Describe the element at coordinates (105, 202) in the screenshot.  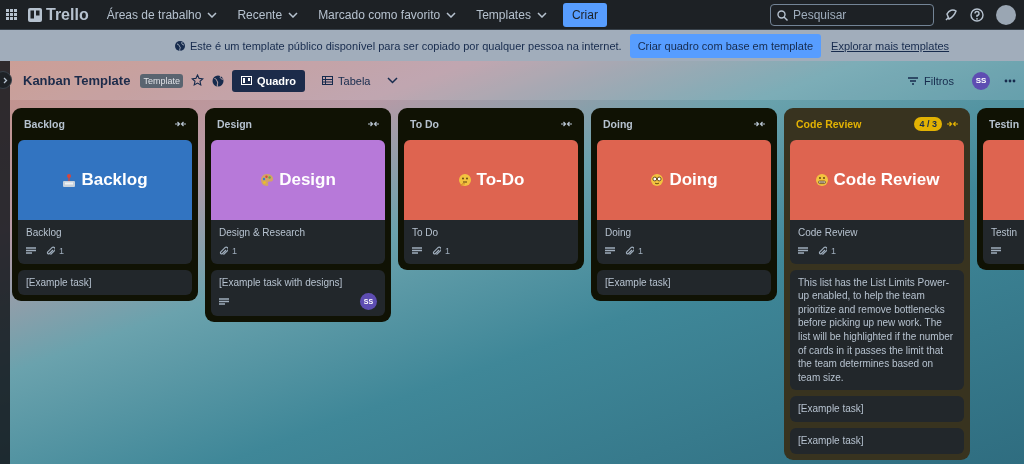
I see `card: Backlog Backlog 1` at that location.